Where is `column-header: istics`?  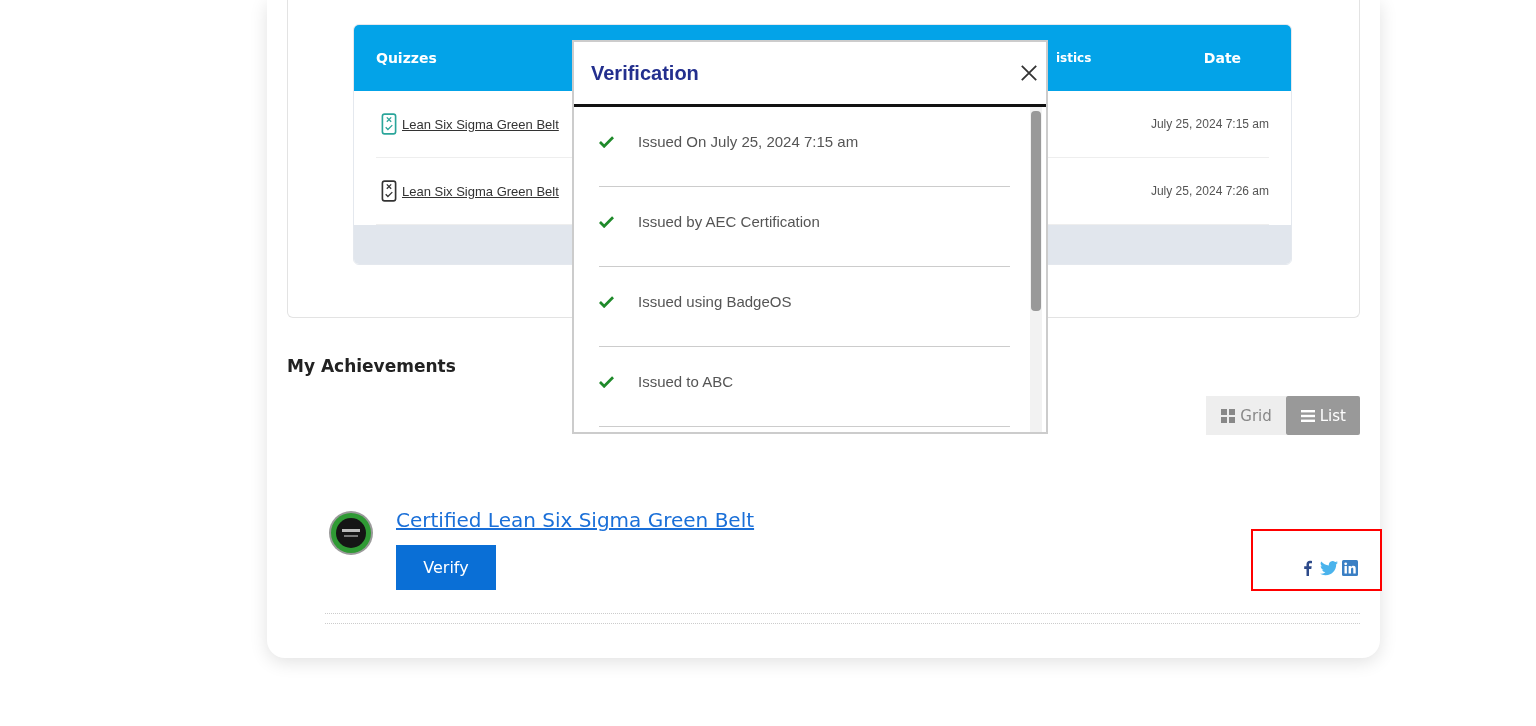 column-header: istics is located at coordinates (1074, 58).